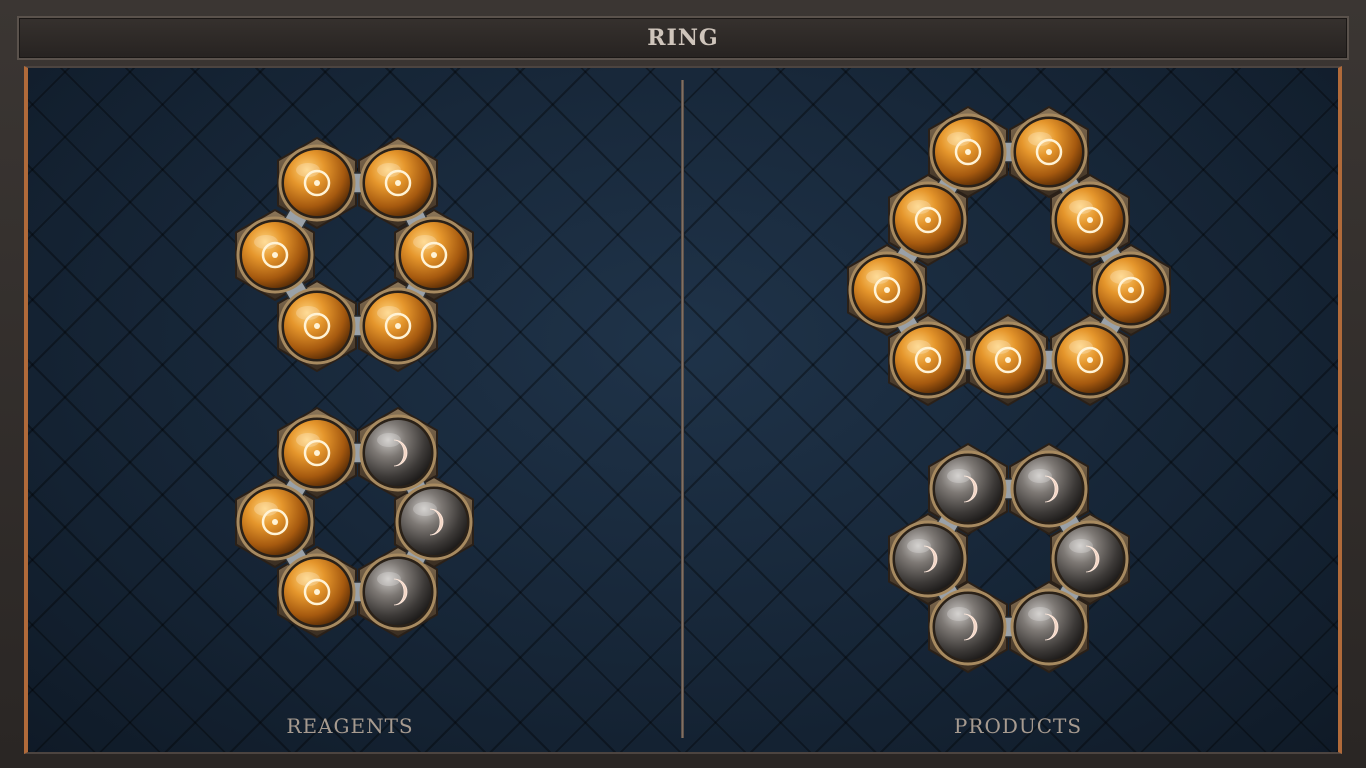  What do you see at coordinates (1009, 558) in the screenshot?
I see `molecule-moon-ring` at bounding box center [1009, 558].